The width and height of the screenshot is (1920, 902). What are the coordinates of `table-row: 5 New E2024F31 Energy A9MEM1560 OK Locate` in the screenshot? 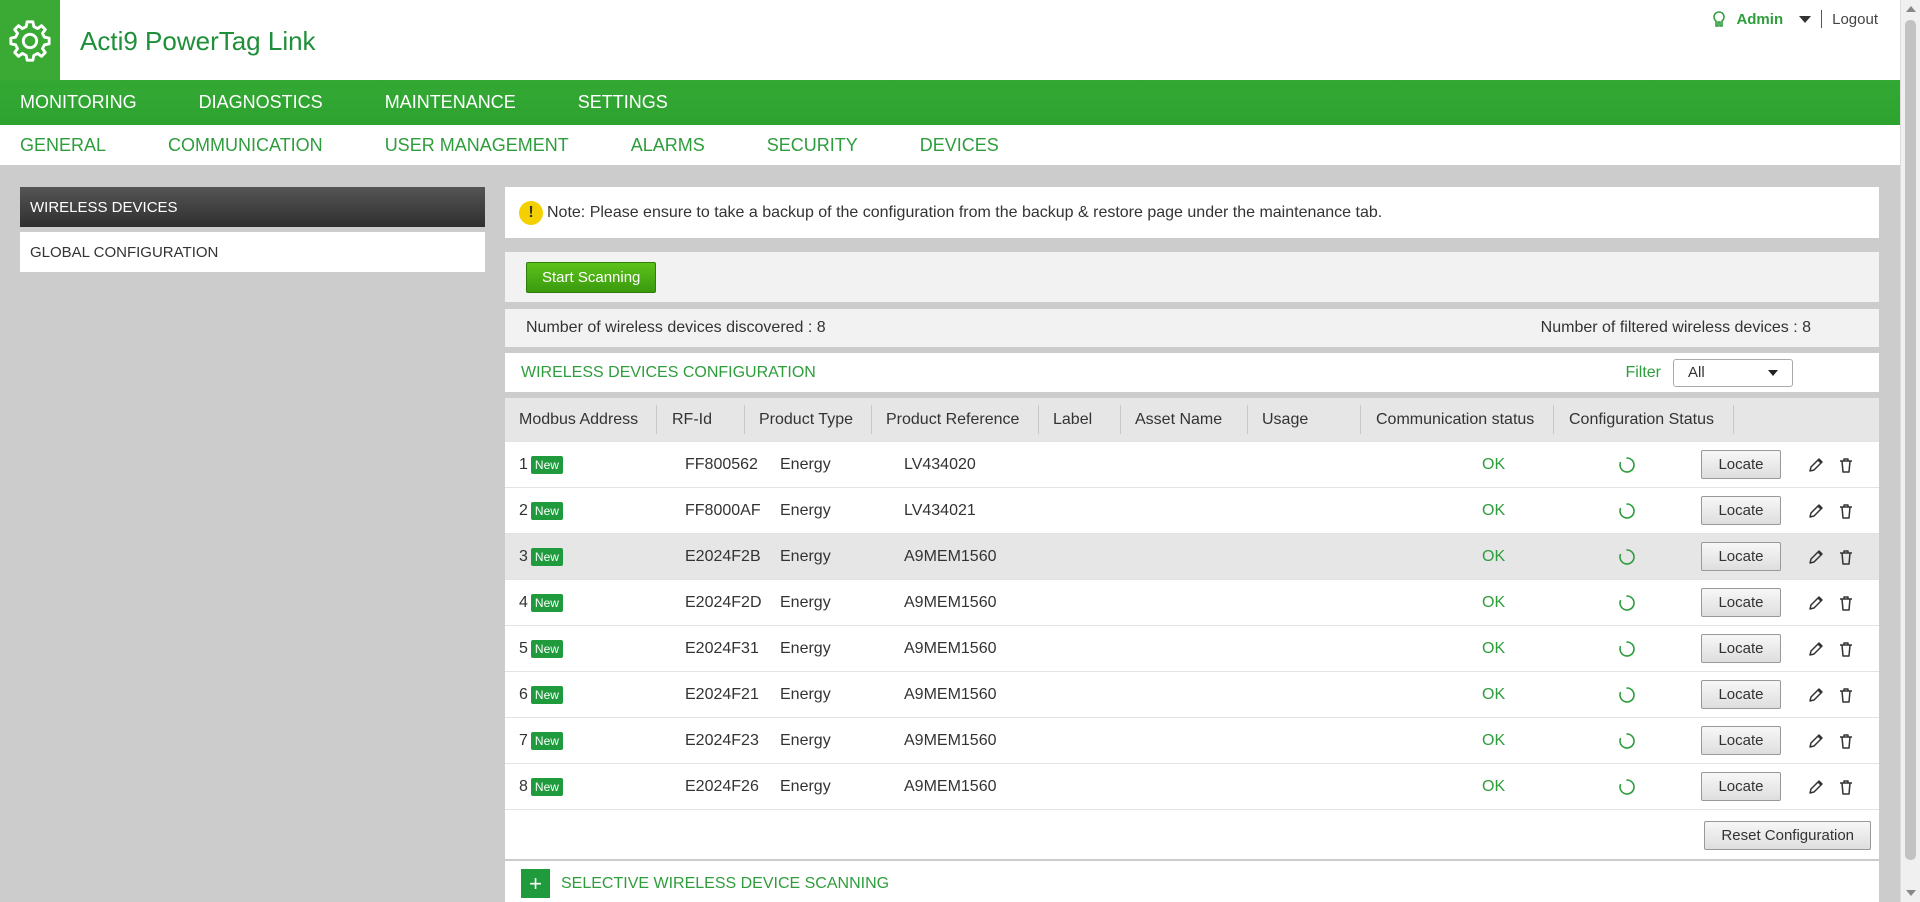 It's located at (1192, 648).